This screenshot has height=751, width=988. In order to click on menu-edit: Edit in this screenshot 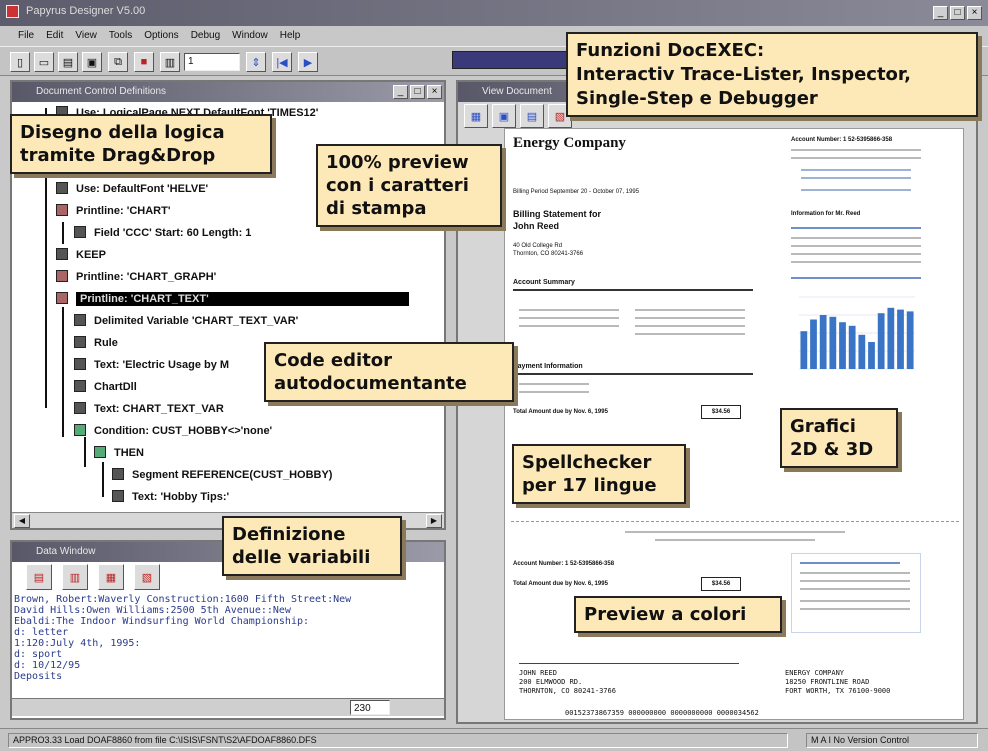, I will do `click(54, 38)`.